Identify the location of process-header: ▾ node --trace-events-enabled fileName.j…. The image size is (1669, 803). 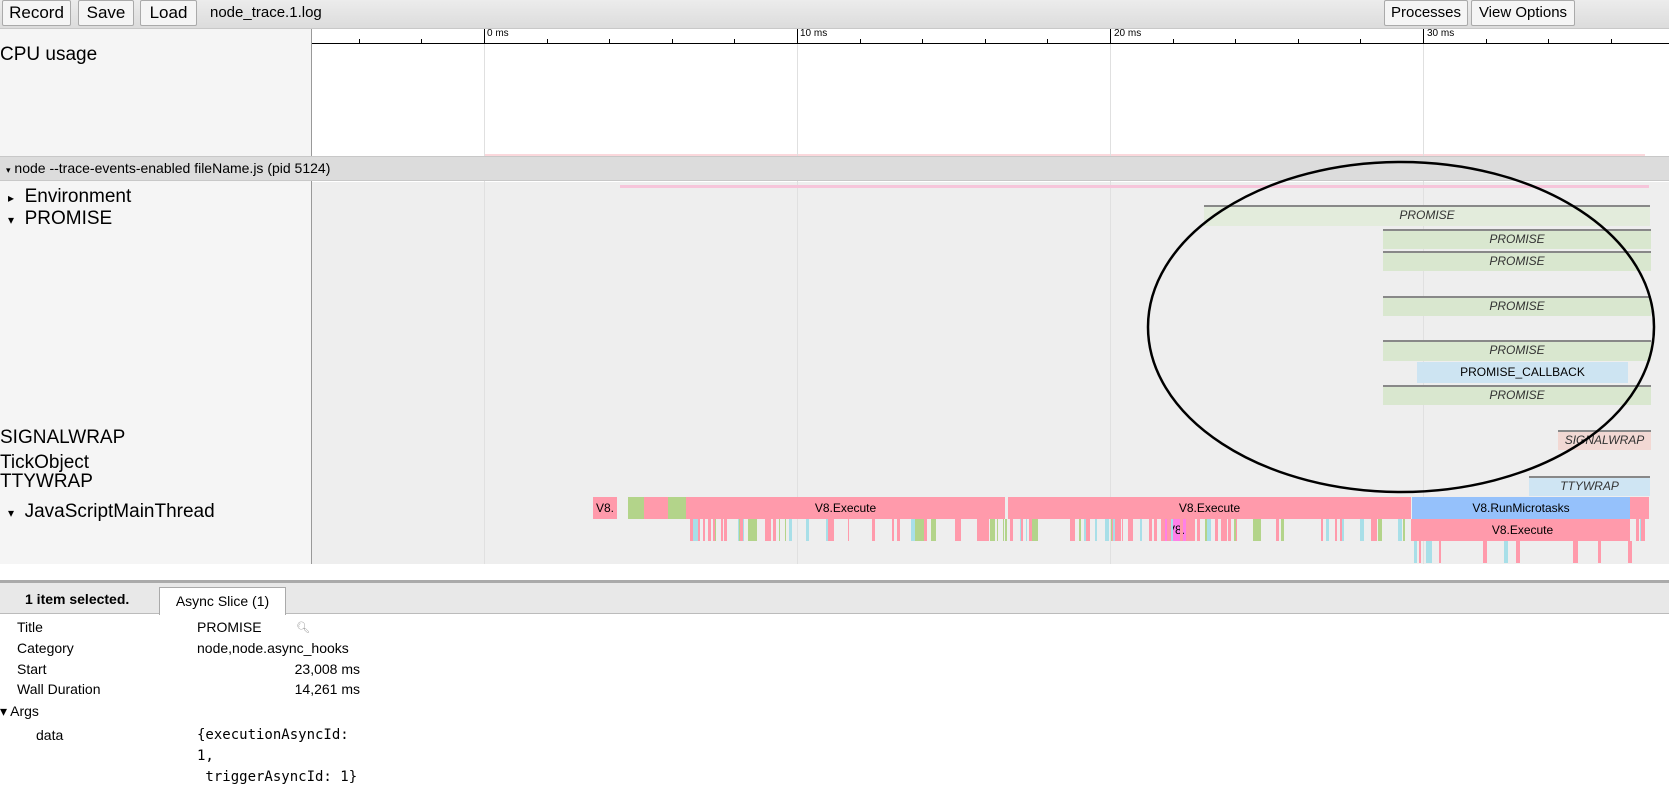
(834, 168).